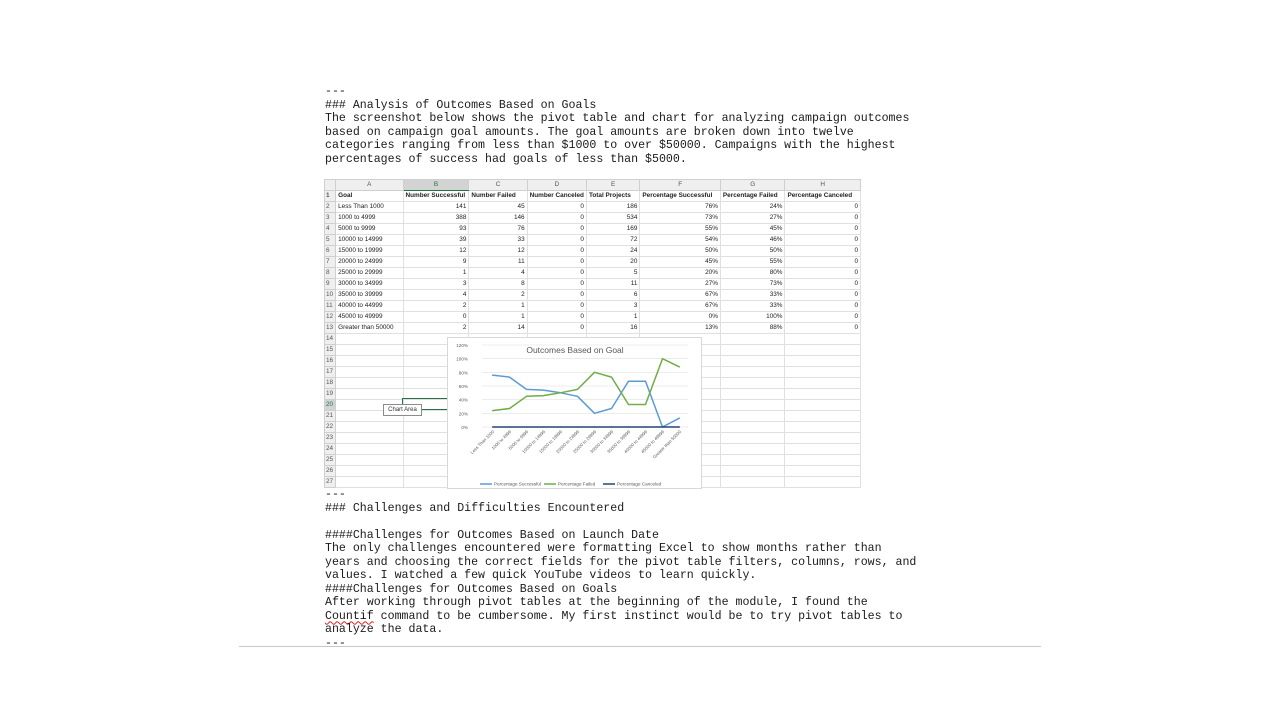 This screenshot has height=720, width=1280. I want to click on table-cell: Less Than 1000, so click(369, 207).